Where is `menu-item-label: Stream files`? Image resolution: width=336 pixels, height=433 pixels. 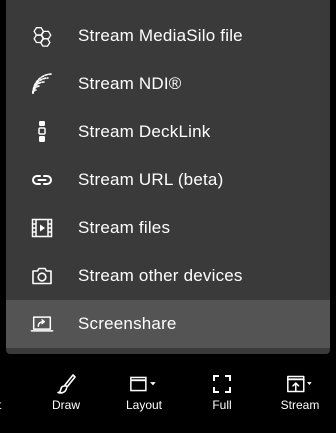 menu-item-label: Stream files is located at coordinates (124, 227).